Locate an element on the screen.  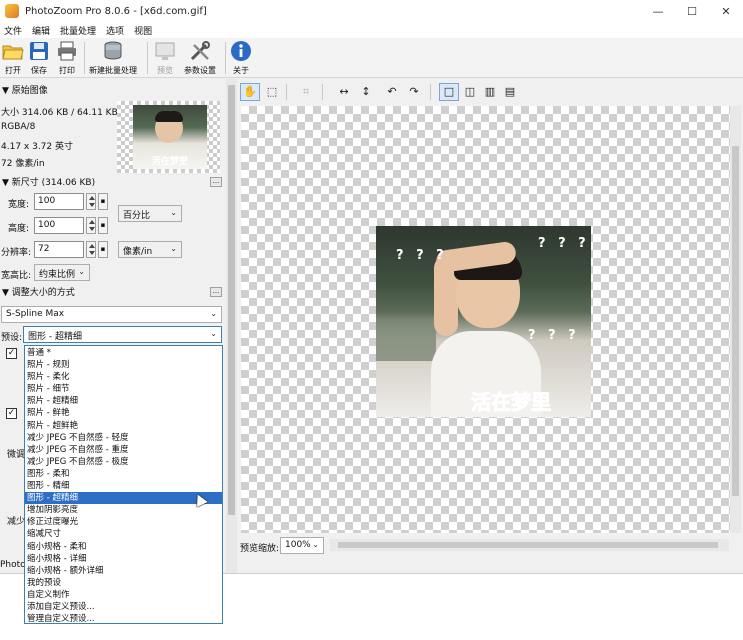
floppy-save-icon is located at coordinates (39, 51).